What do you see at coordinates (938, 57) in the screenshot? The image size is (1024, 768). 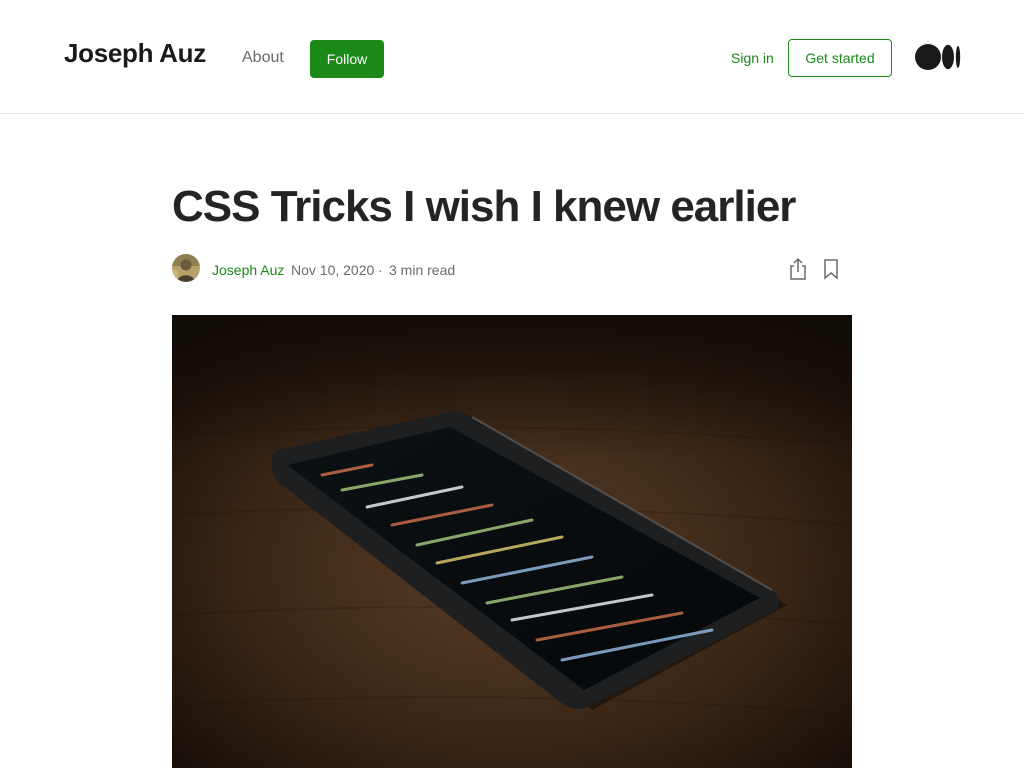 I see `medium-logo-icon` at bounding box center [938, 57].